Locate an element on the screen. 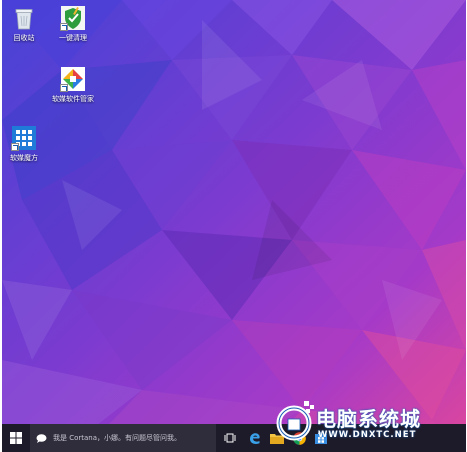  software-manager-icon is located at coordinates (73, 79).